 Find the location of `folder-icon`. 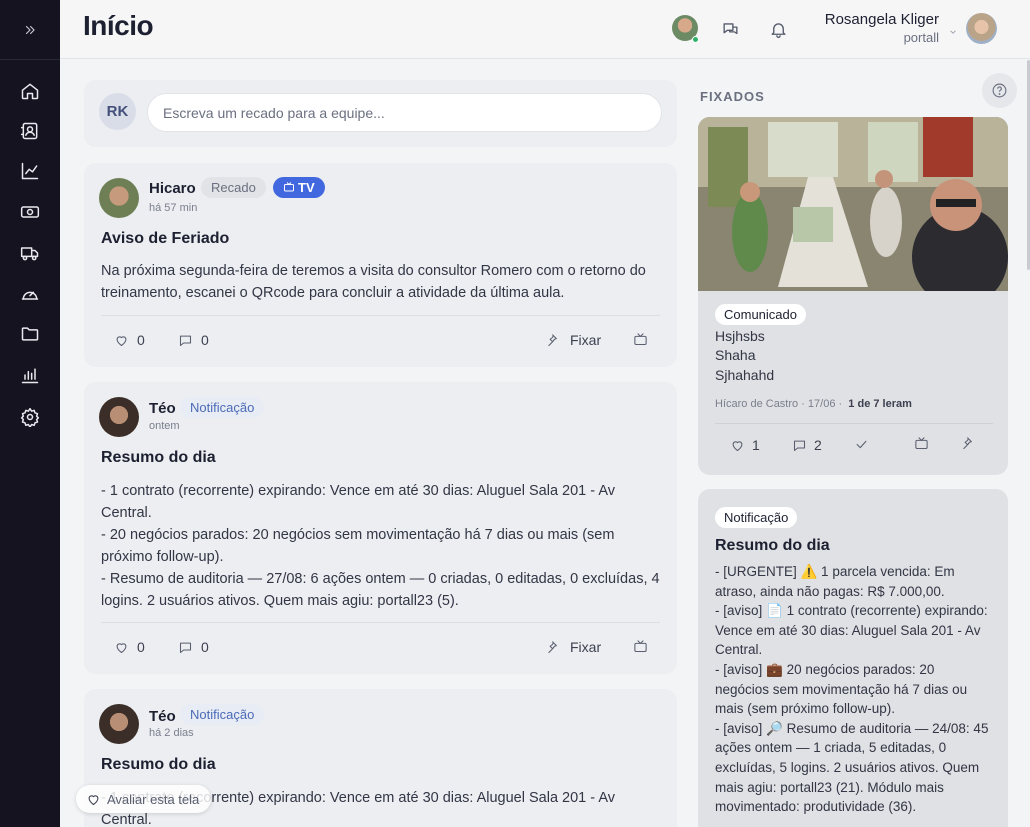

folder-icon is located at coordinates (30, 334).